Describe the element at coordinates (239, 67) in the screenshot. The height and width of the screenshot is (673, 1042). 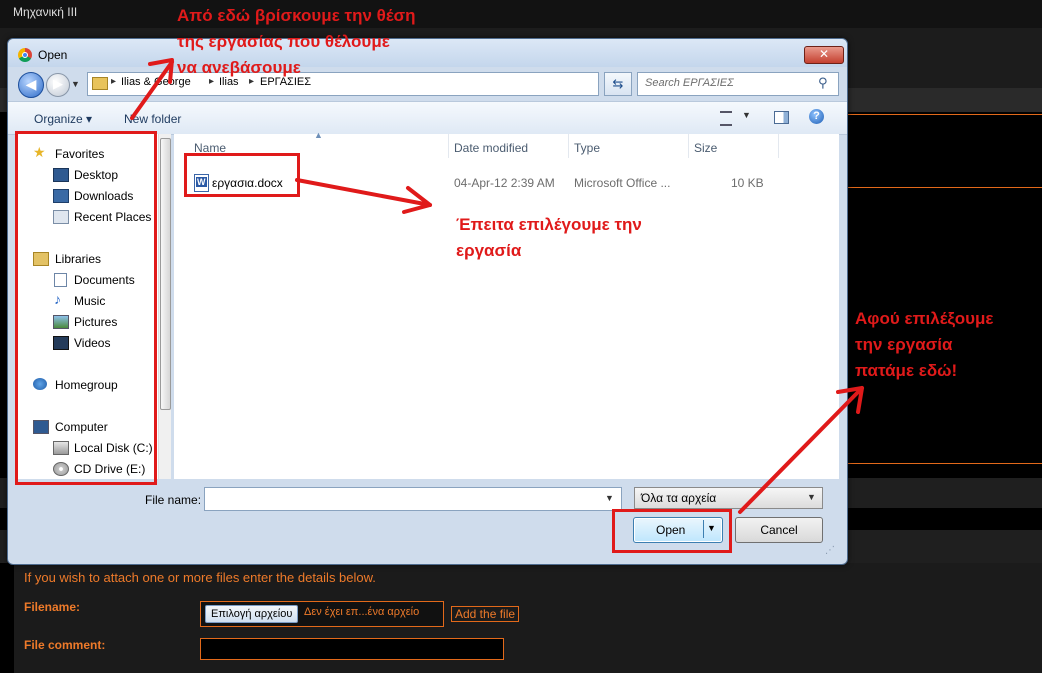
I see `annotation-text: να ανεβάσουμε` at that location.